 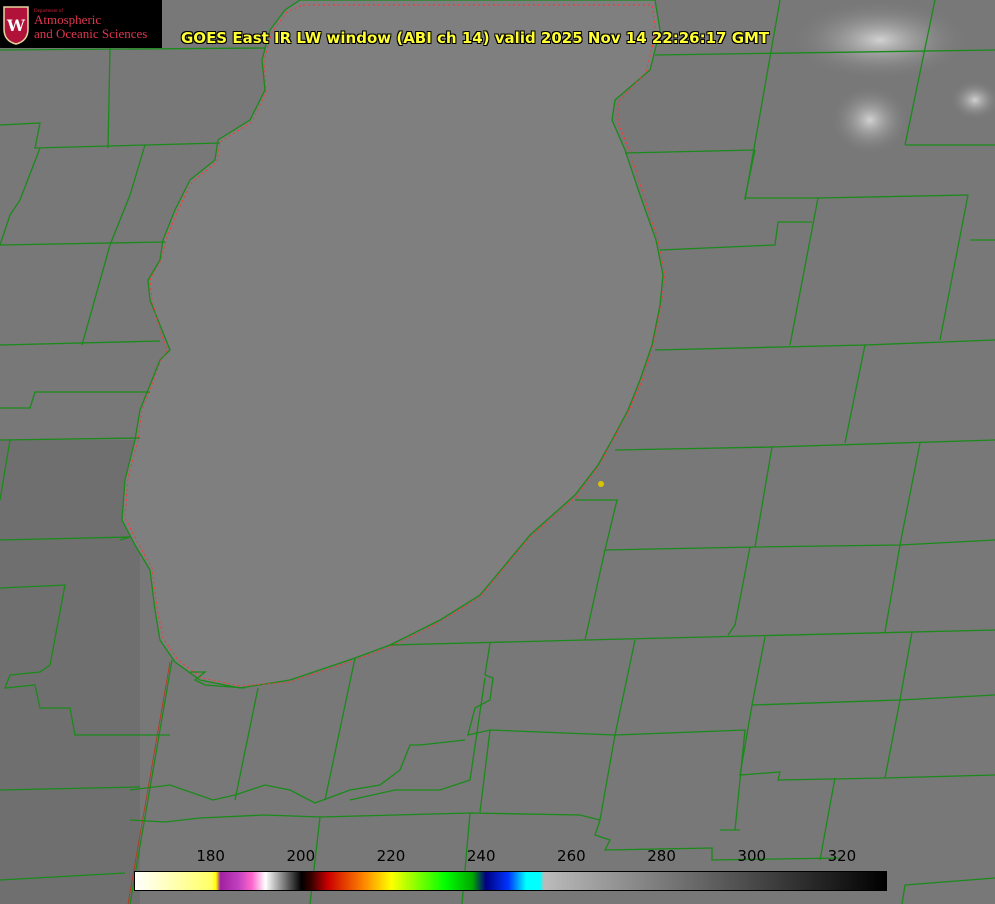 What do you see at coordinates (510, 881) in the screenshot?
I see `colorbar` at bounding box center [510, 881].